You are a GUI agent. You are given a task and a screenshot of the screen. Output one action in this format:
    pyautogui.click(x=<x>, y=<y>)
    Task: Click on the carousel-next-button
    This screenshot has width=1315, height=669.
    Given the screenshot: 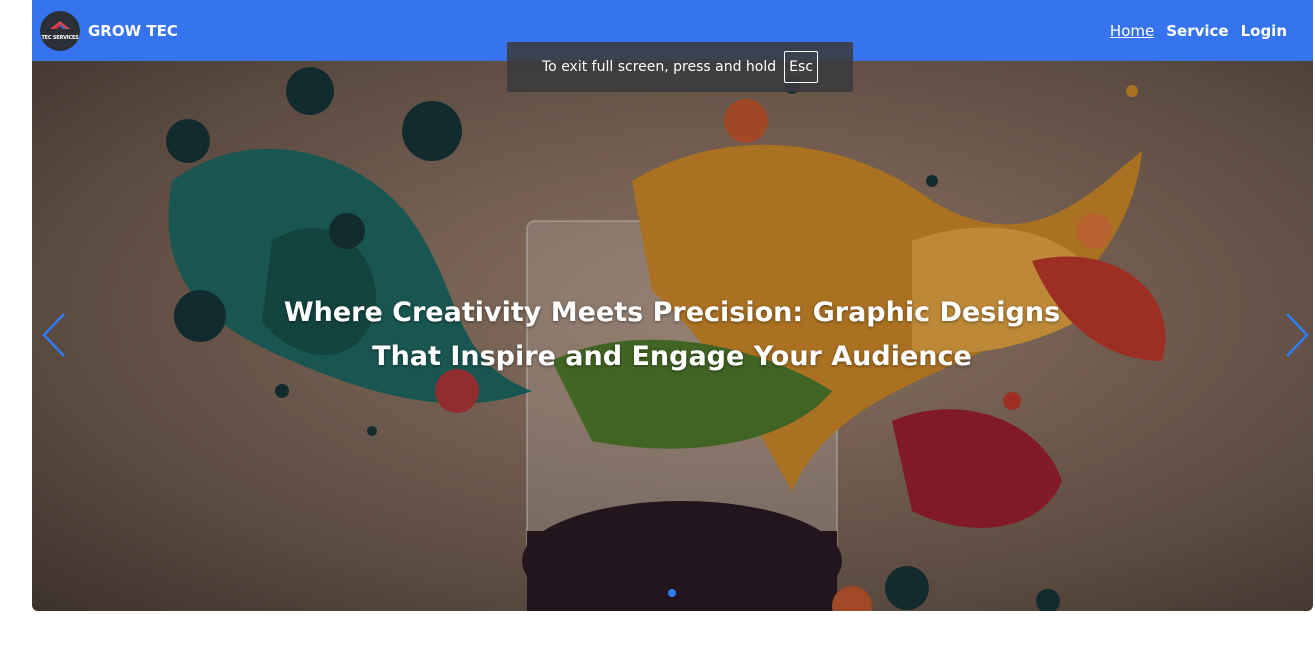 What is the action you would take?
    pyautogui.click(x=1298, y=335)
    